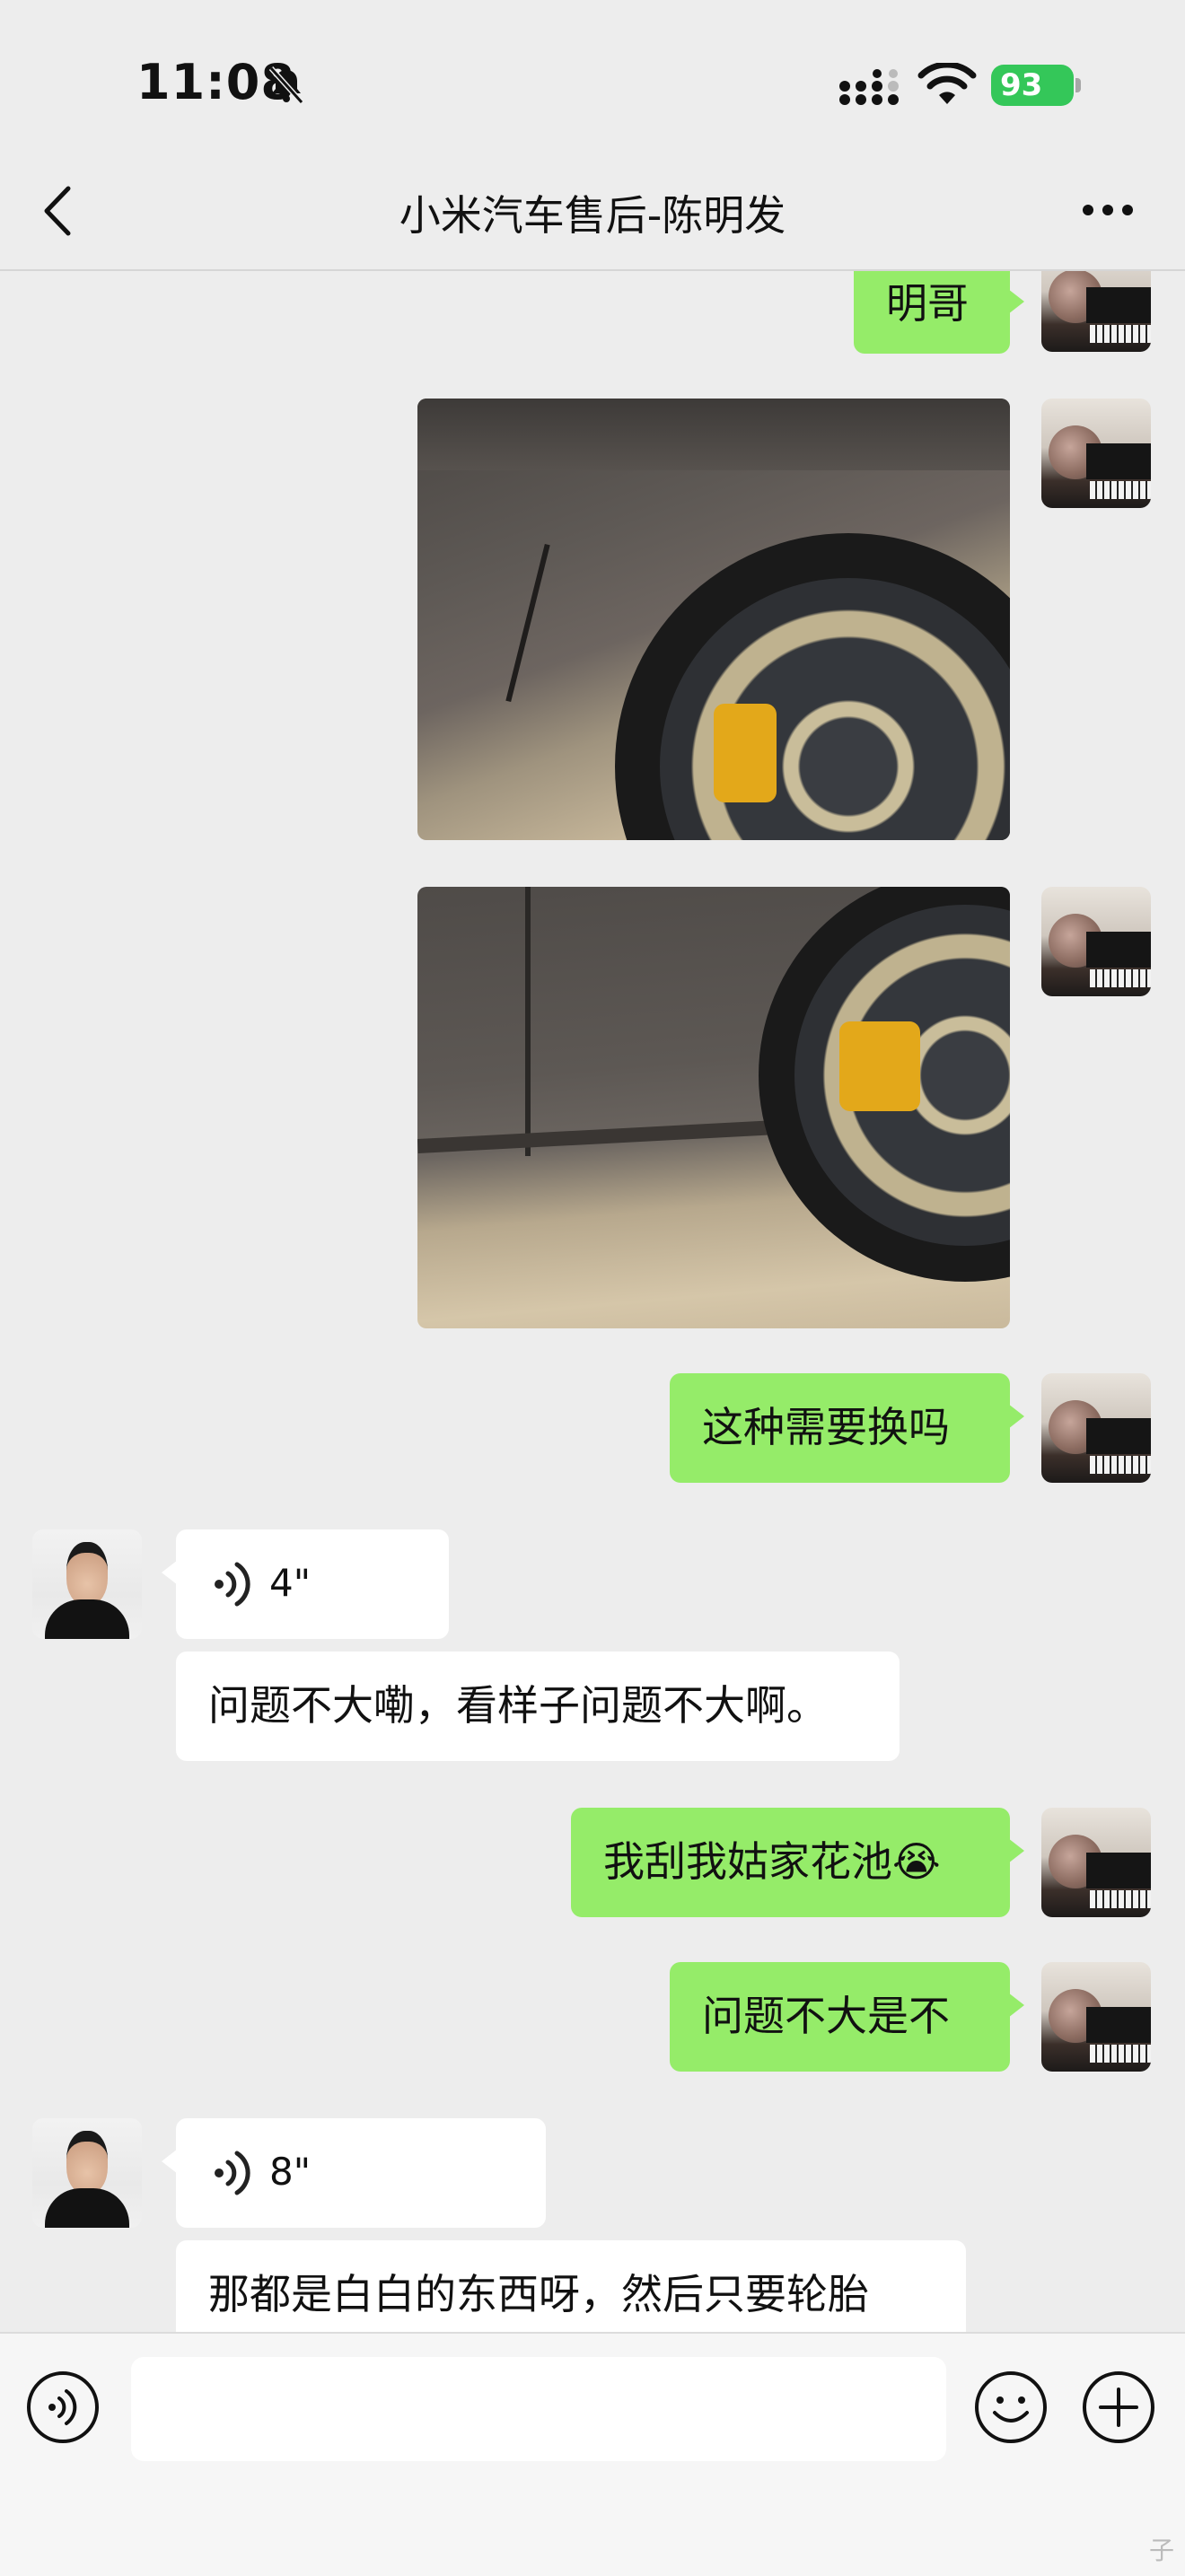 The height and width of the screenshot is (2576, 1185). What do you see at coordinates (290, 1583) in the screenshot?
I see `voice-duration: 4"` at bounding box center [290, 1583].